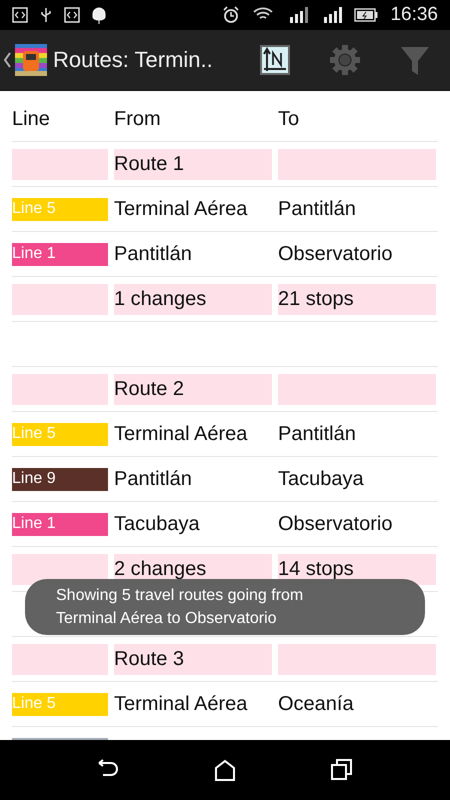 The width and height of the screenshot is (450, 800). What do you see at coordinates (133, 60) in the screenshot?
I see `screen-title: Routes: Termin..` at bounding box center [133, 60].